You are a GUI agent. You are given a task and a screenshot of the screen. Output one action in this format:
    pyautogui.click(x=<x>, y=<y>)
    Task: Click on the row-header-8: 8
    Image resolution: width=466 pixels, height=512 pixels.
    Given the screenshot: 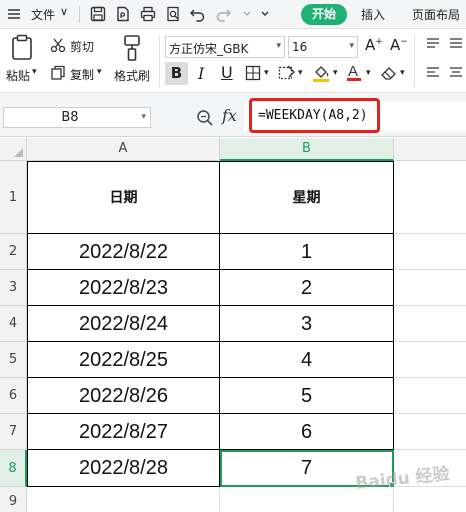 What is the action you would take?
    pyautogui.click(x=13, y=468)
    